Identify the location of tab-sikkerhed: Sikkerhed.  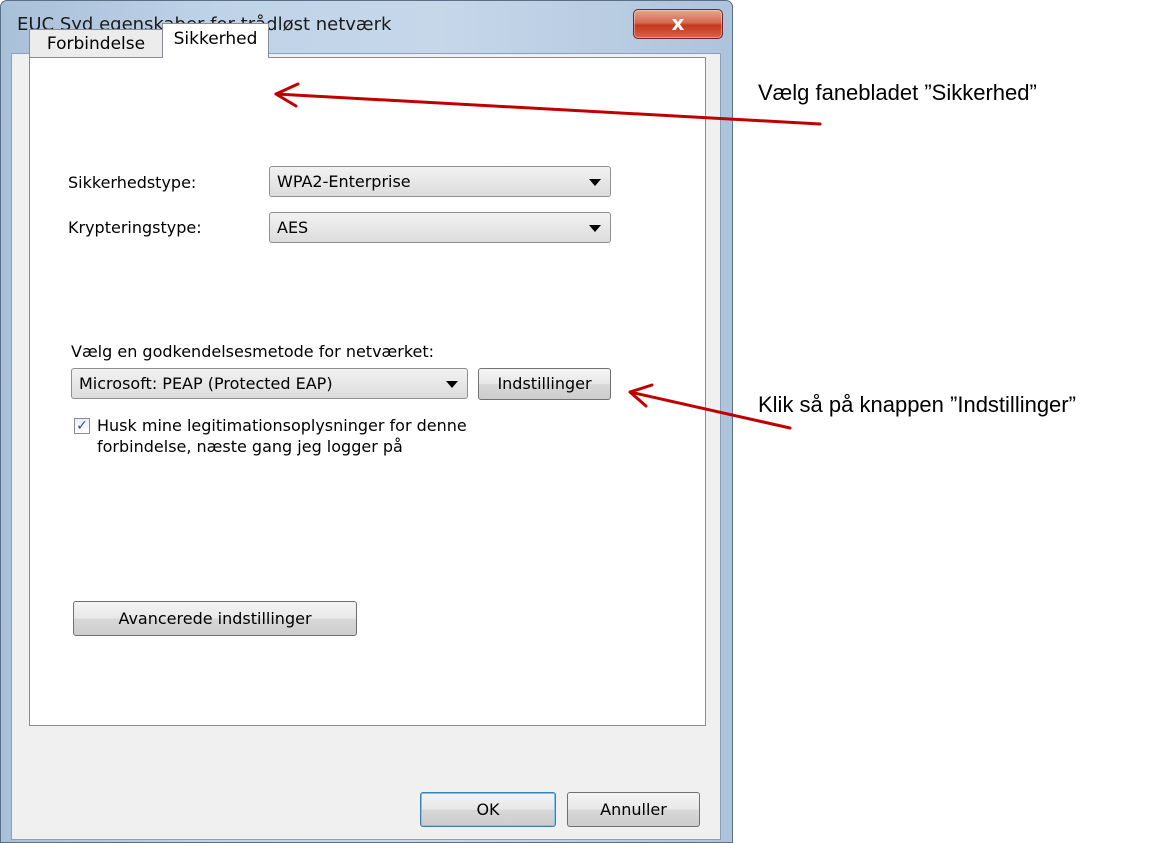
(215, 40).